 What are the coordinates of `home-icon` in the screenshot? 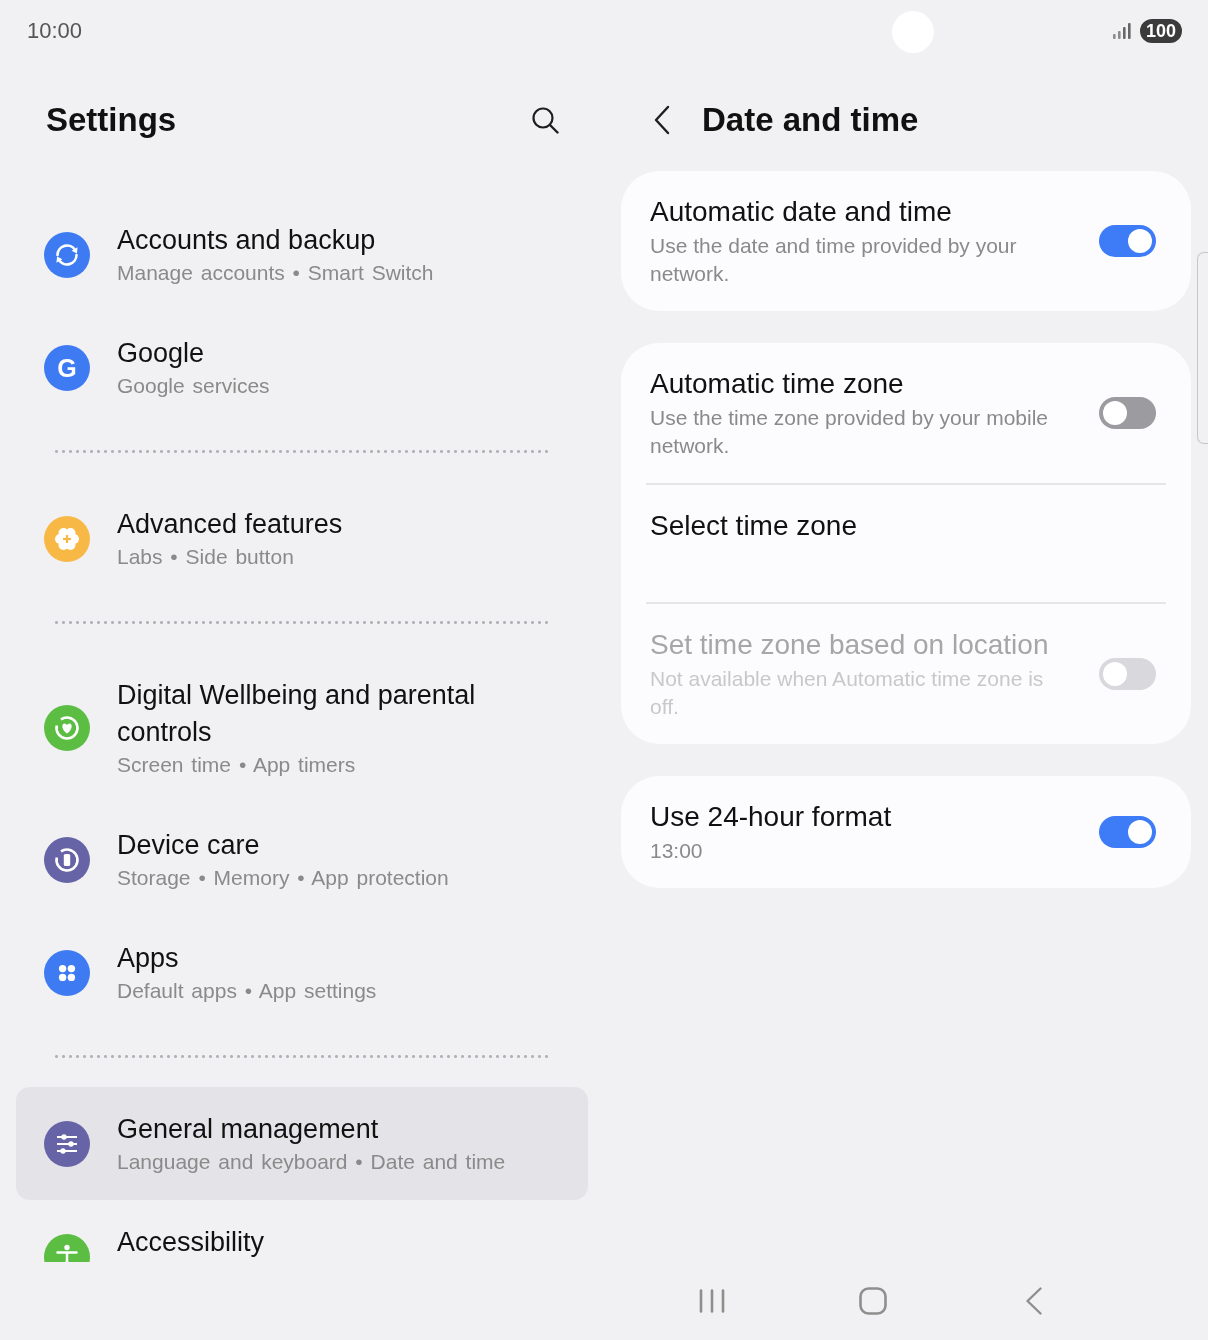 It's located at (872, 1301).